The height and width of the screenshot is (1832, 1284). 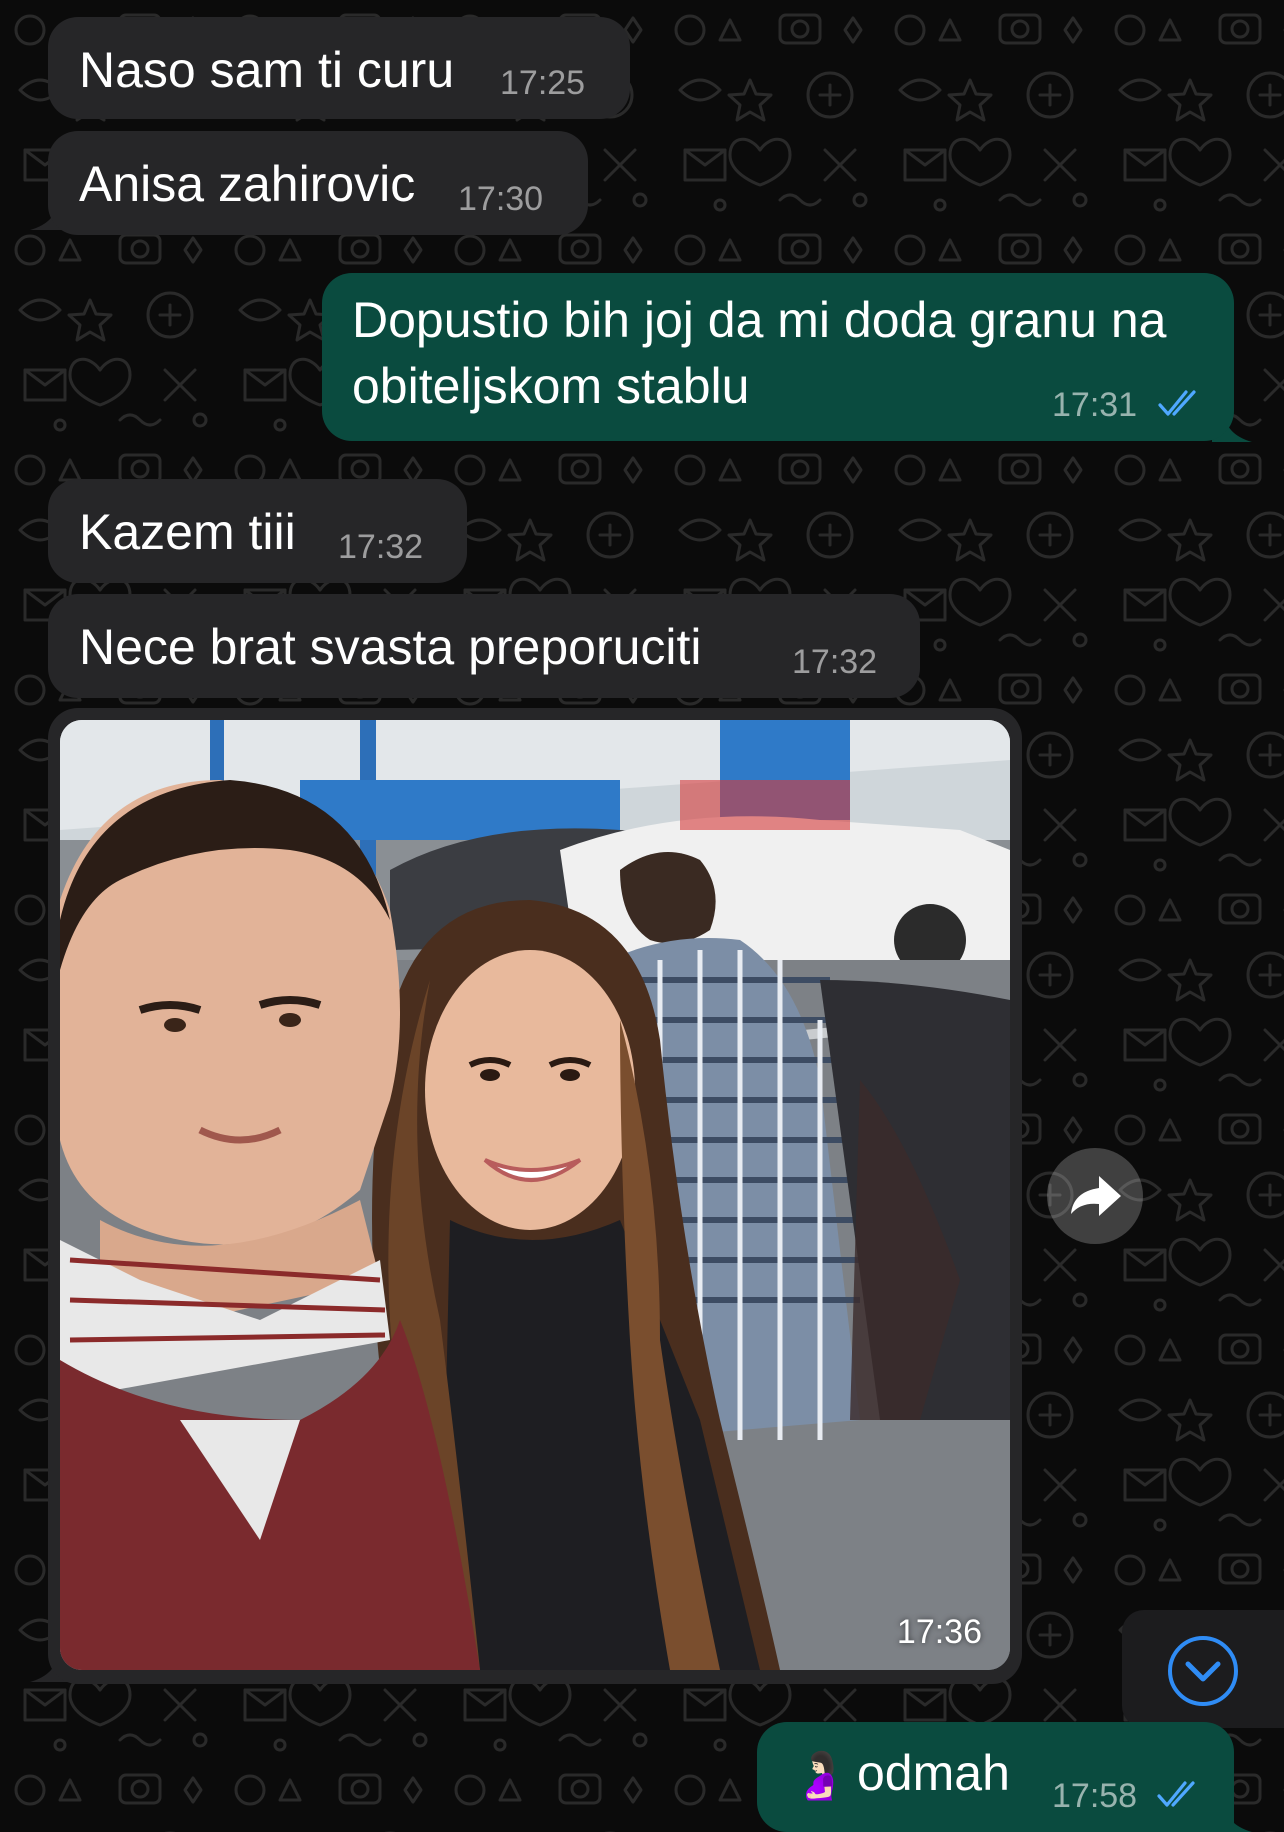 What do you see at coordinates (187, 532) in the screenshot?
I see `message-text: Kazem tiii` at bounding box center [187, 532].